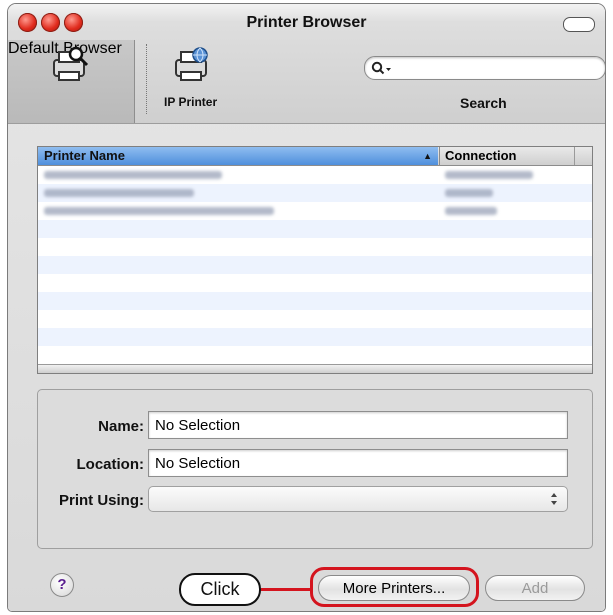 This screenshot has width=613, height=615. I want to click on search-label: Search, so click(483, 103).